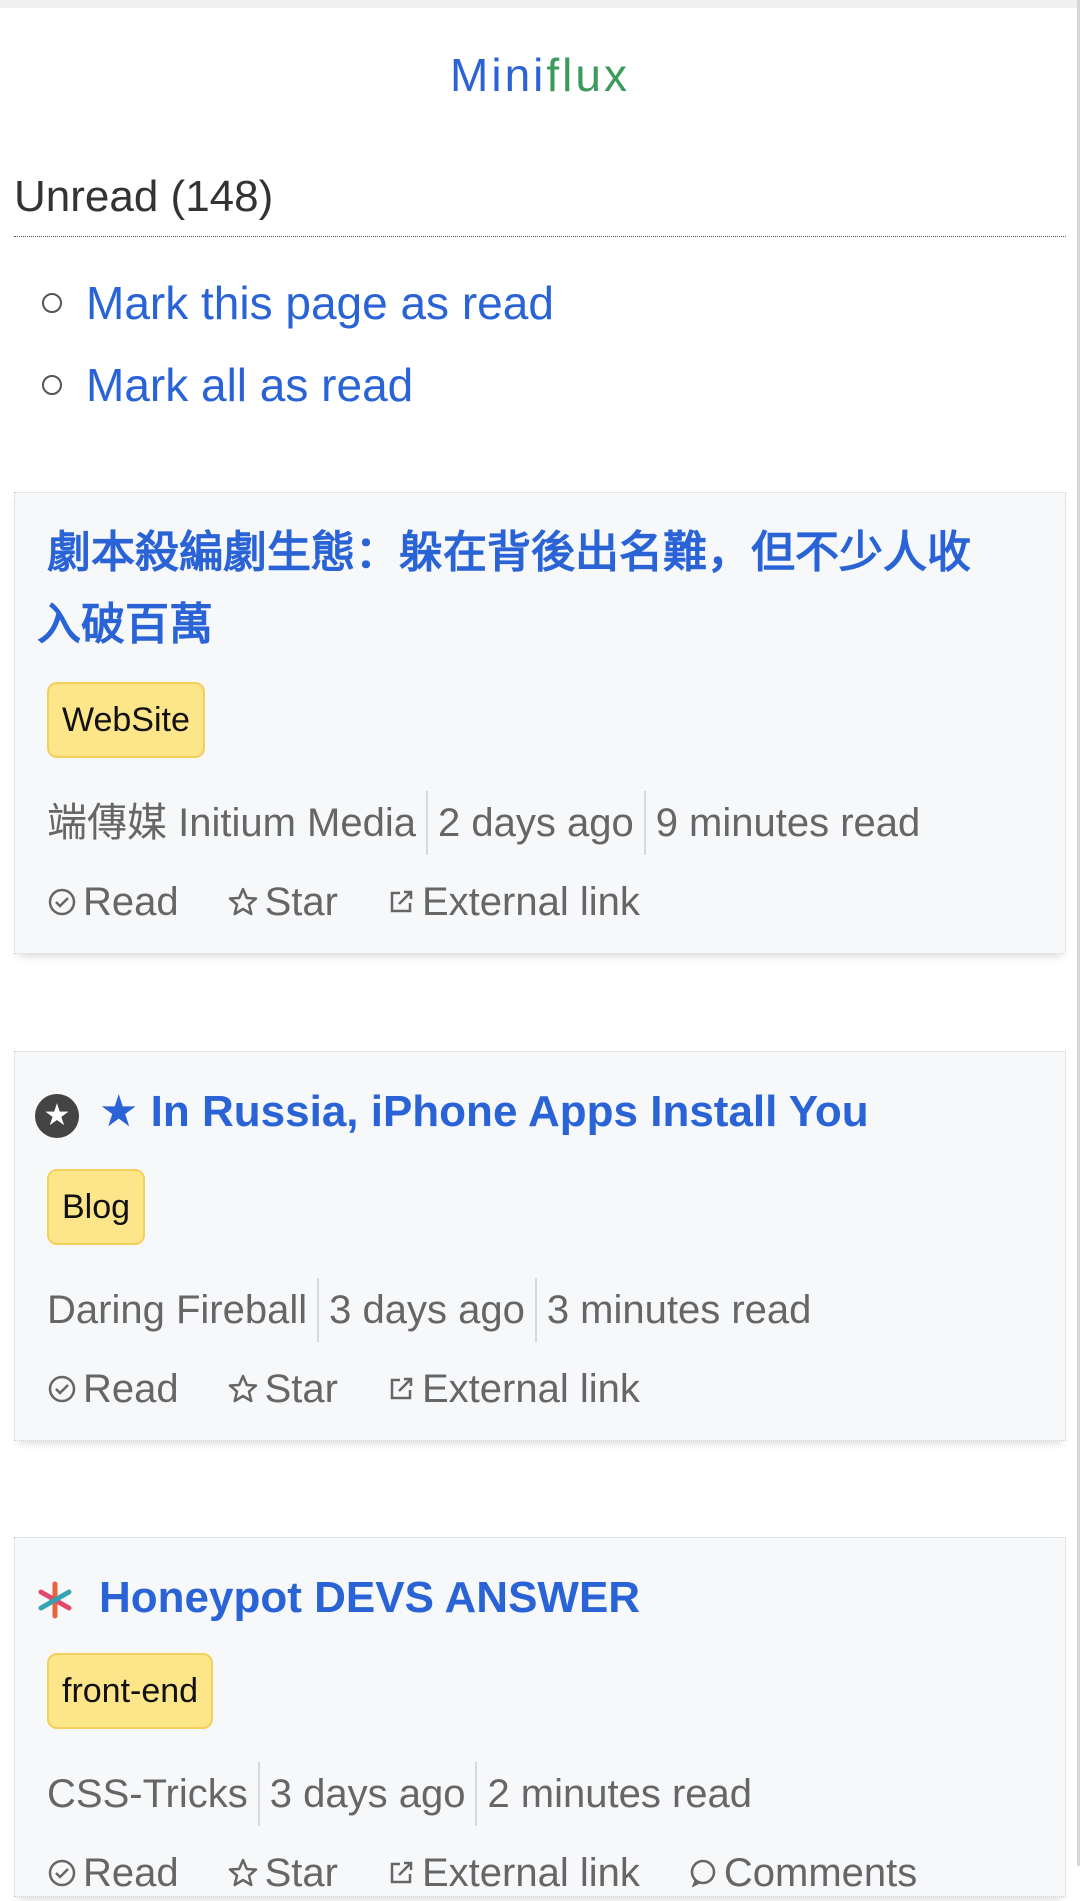 The width and height of the screenshot is (1080, 1901). I want to click on mark-page-read-item: Mark this page as read, so click(298, 303).